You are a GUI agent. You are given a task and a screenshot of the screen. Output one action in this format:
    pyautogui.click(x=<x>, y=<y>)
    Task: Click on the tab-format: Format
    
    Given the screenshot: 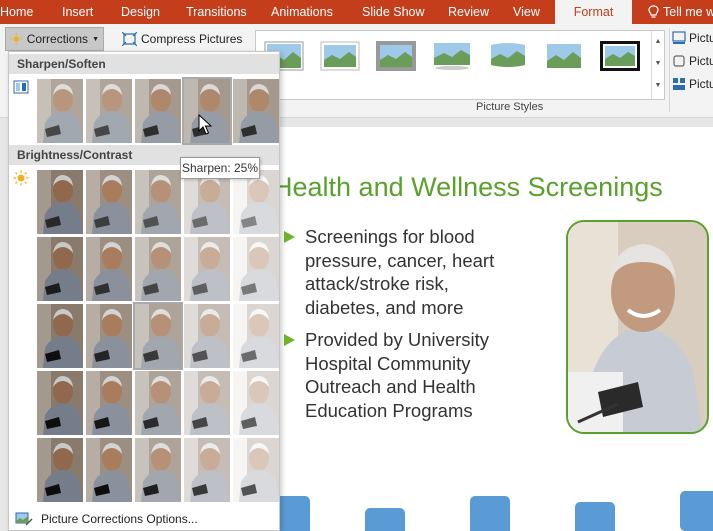 What is the action you would take?
    pyautogui.click(x=593, y=12)
    